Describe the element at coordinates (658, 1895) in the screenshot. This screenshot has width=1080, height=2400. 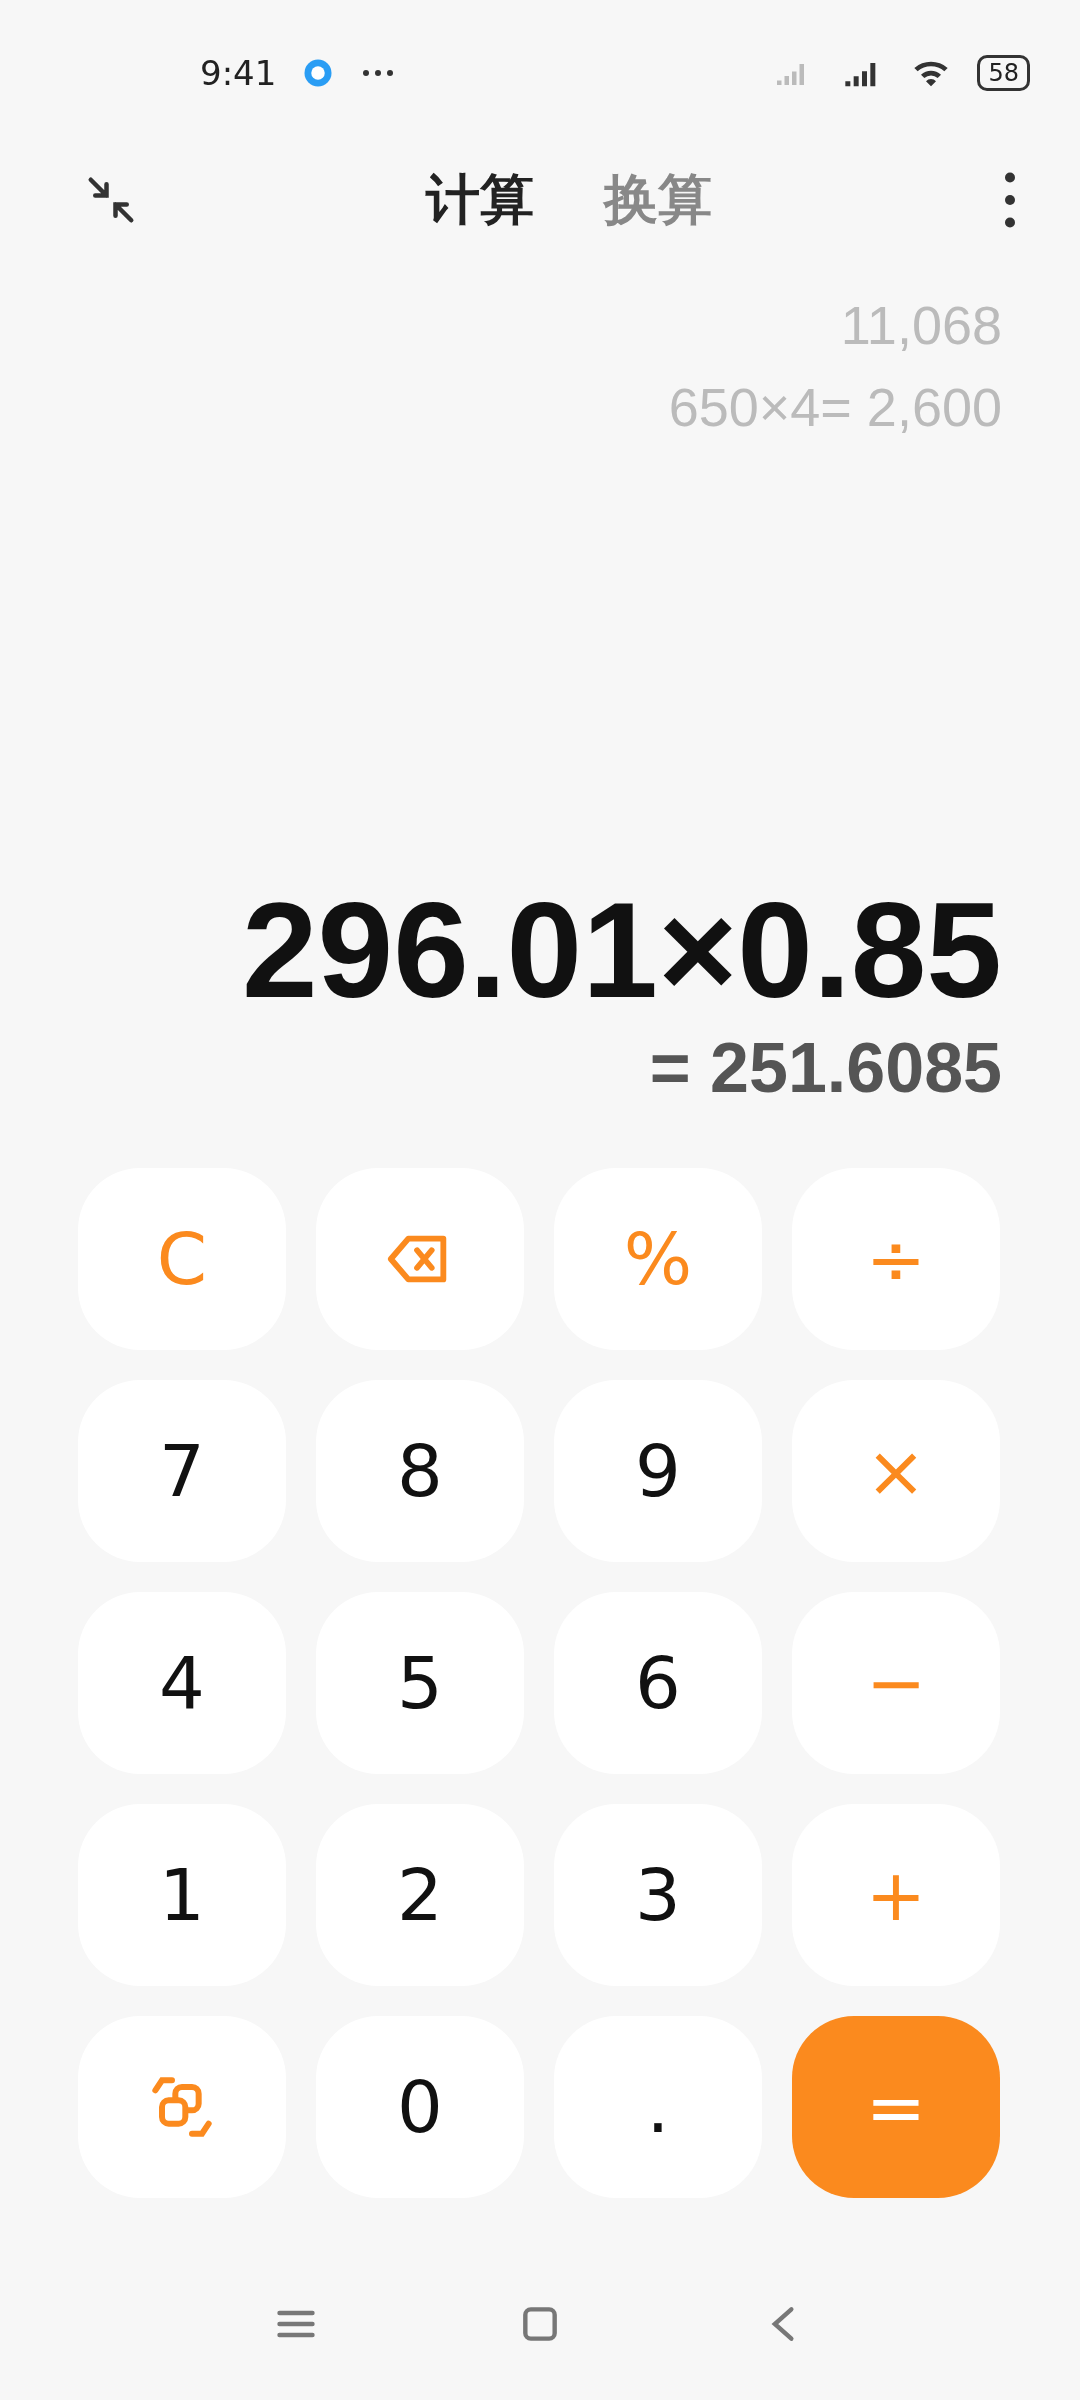
I see `key: 3` at that location.